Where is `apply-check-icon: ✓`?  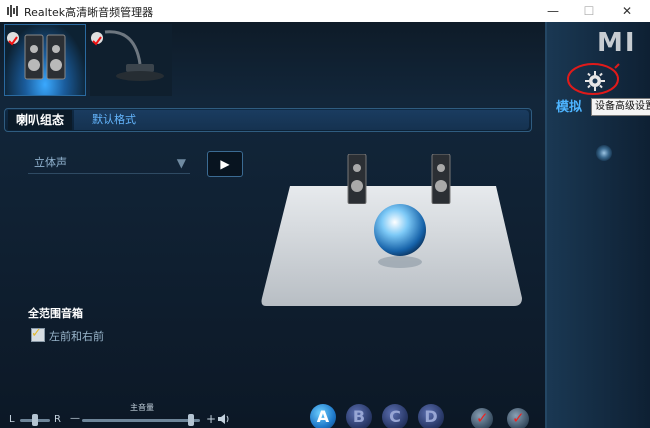
apply-check-icon: ✓ is located at coordinates (518, 418).